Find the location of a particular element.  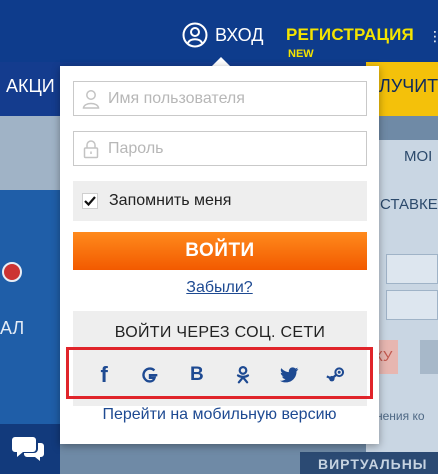

left-card-text: АЛ is located at coordinates (12, 328).